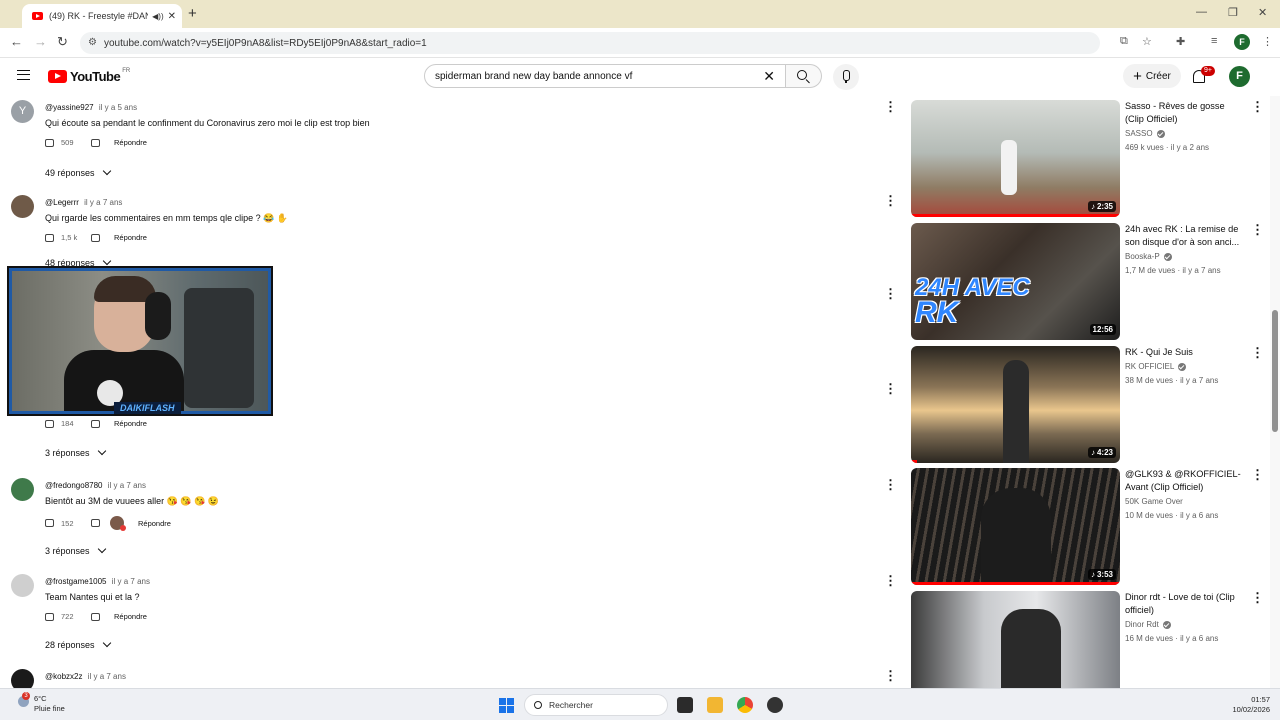 The image size is (1280, 720). I want to click on reading-list-icon: ≡, so click(1214, 41).